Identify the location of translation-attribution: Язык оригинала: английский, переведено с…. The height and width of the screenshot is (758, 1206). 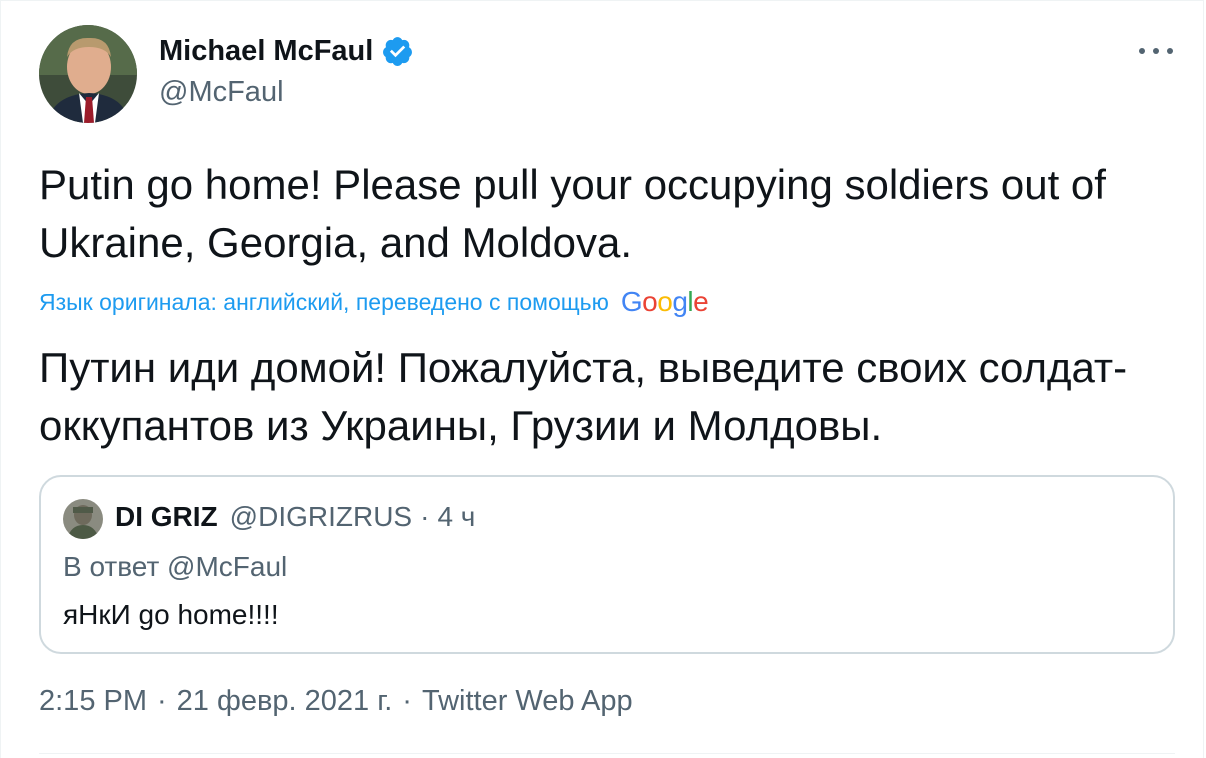
(374, 302).